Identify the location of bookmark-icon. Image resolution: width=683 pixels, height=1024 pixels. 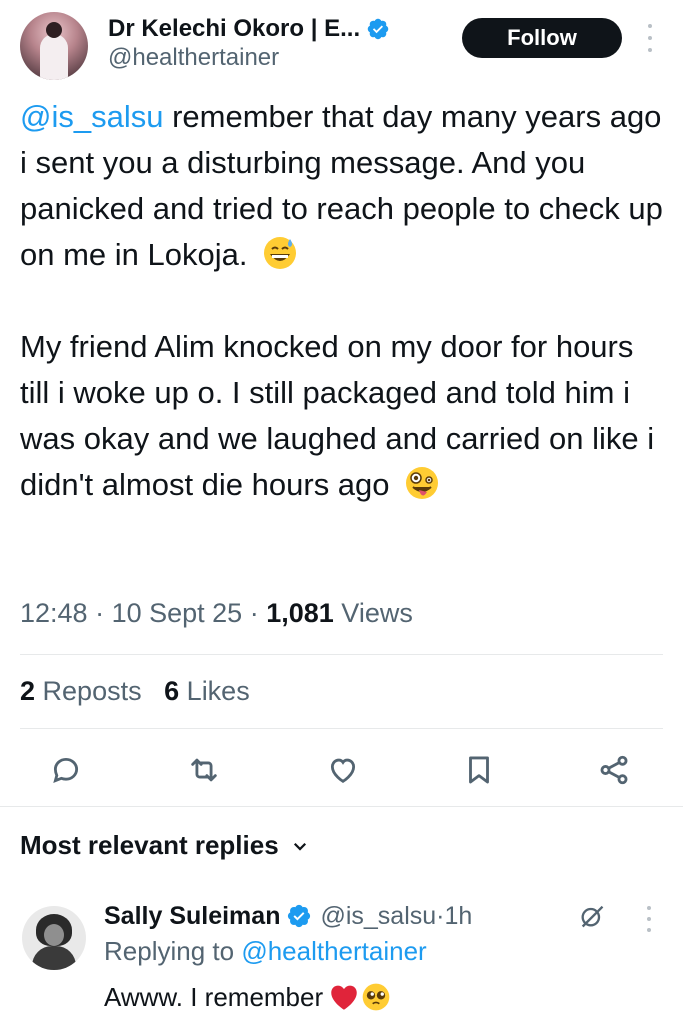
(479, 770).